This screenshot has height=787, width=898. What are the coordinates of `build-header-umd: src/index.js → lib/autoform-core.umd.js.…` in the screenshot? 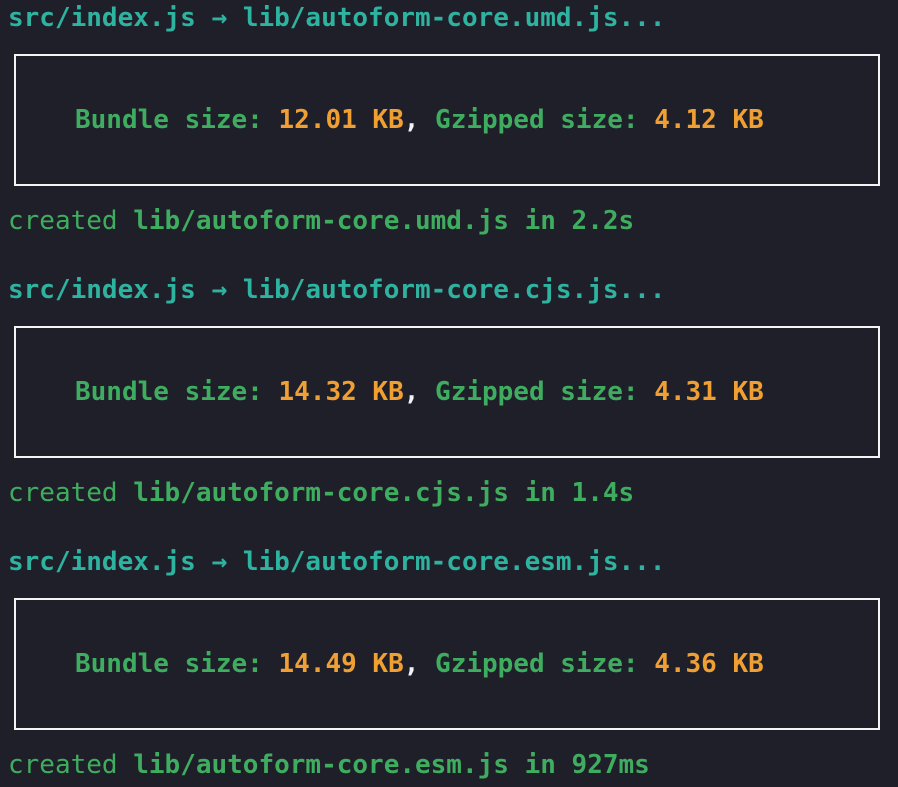 It's located at (336, 18).